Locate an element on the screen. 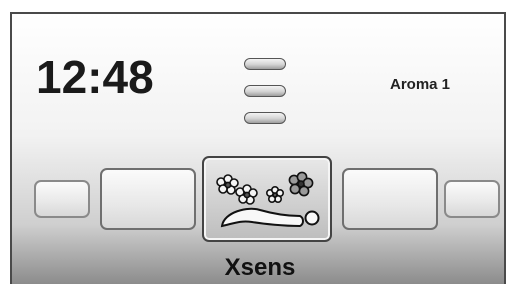 This screenshot has width=518, height=286. clock-time: 12:48 is located at coordinates (95, 77).